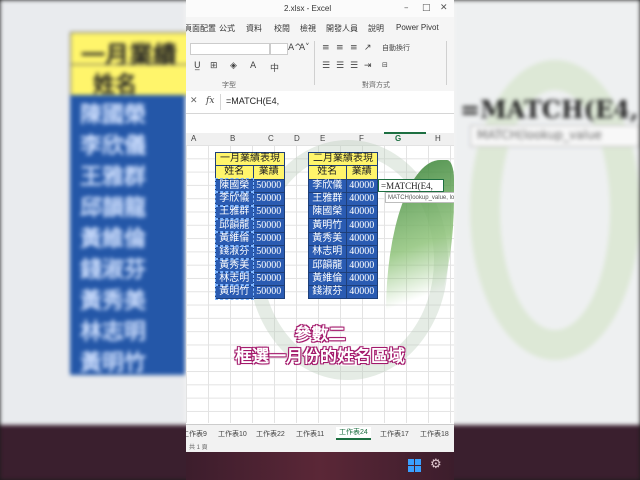  I want to click on align-top-icon: ≡, so click(326, 48).